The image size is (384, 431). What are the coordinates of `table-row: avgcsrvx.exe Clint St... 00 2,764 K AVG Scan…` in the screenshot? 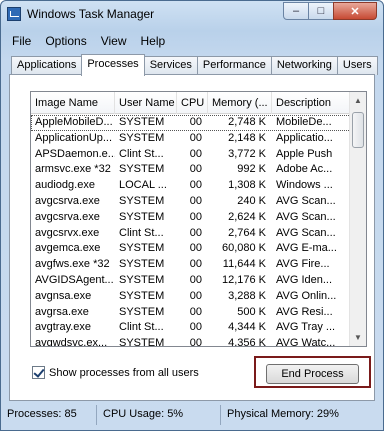 It's located at (191, 234).